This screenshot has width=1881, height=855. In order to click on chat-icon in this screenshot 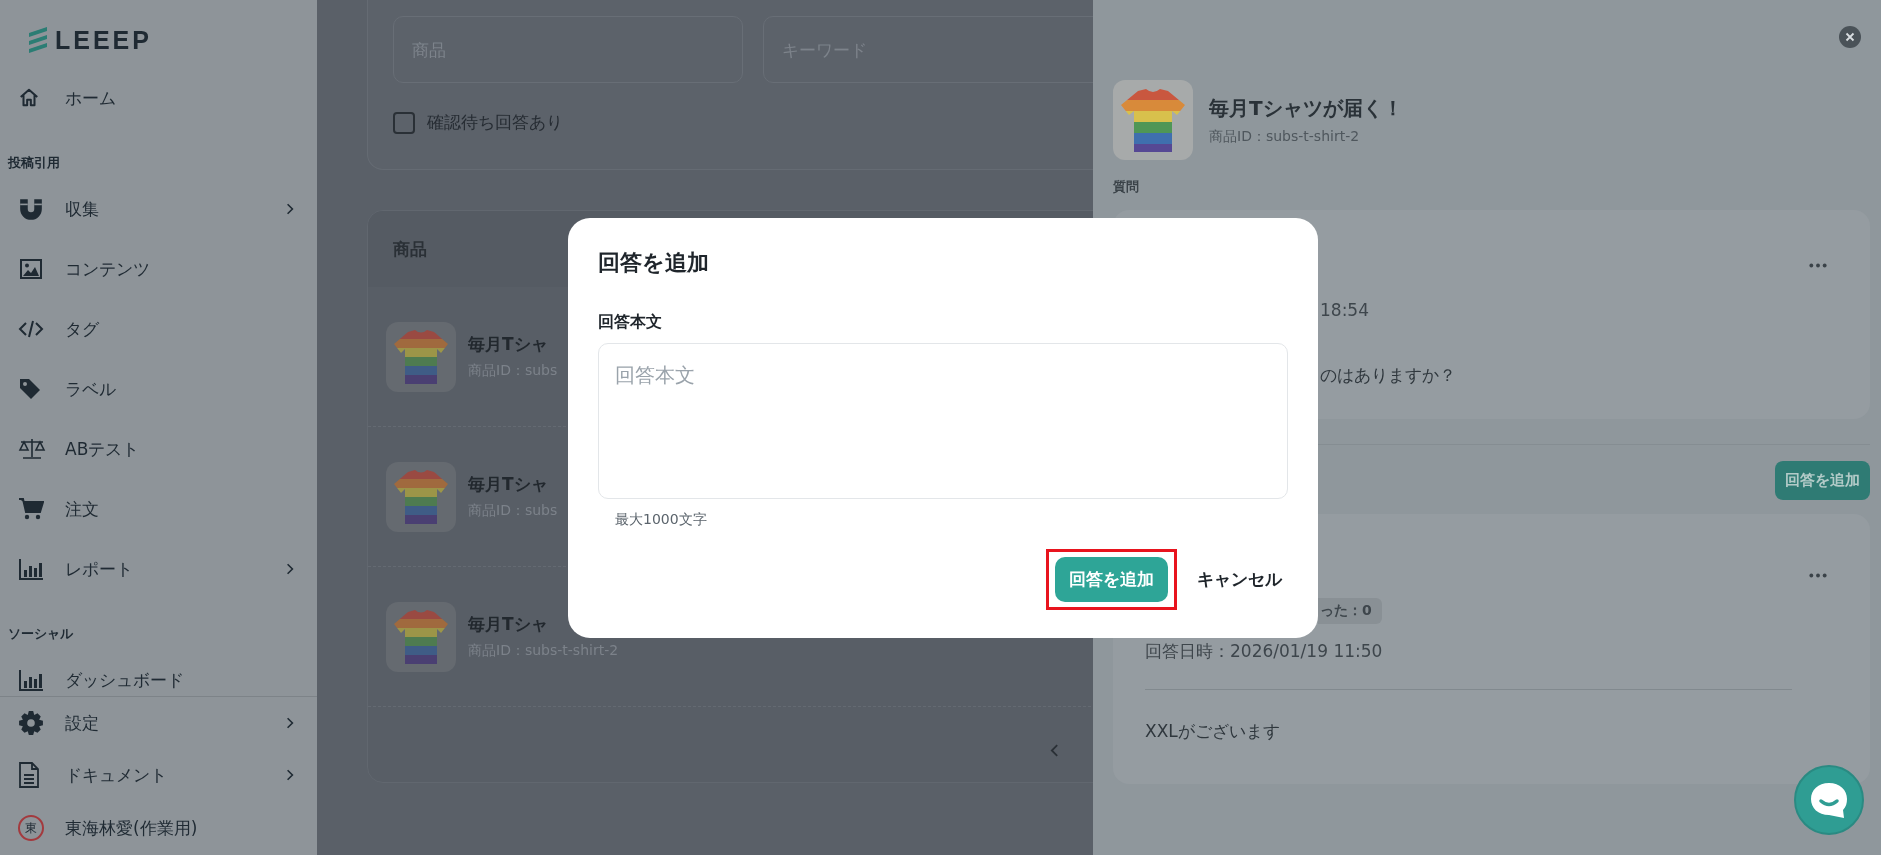, I will do `click(1829, 800)`.